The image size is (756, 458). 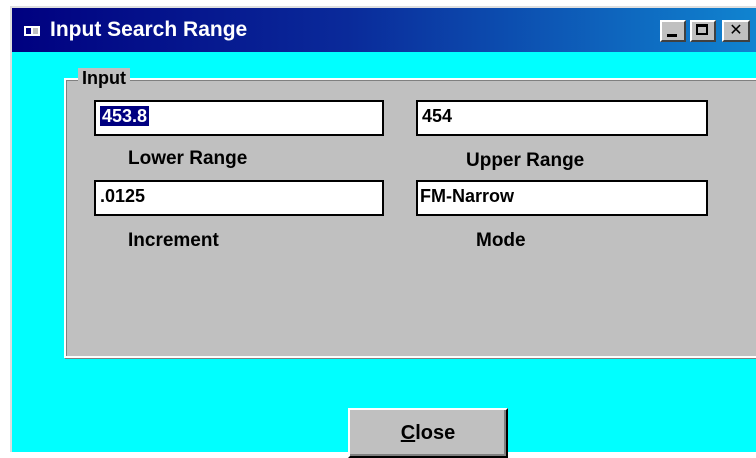 I want to click on increment-label: Increment, so click(x=173, y=240).